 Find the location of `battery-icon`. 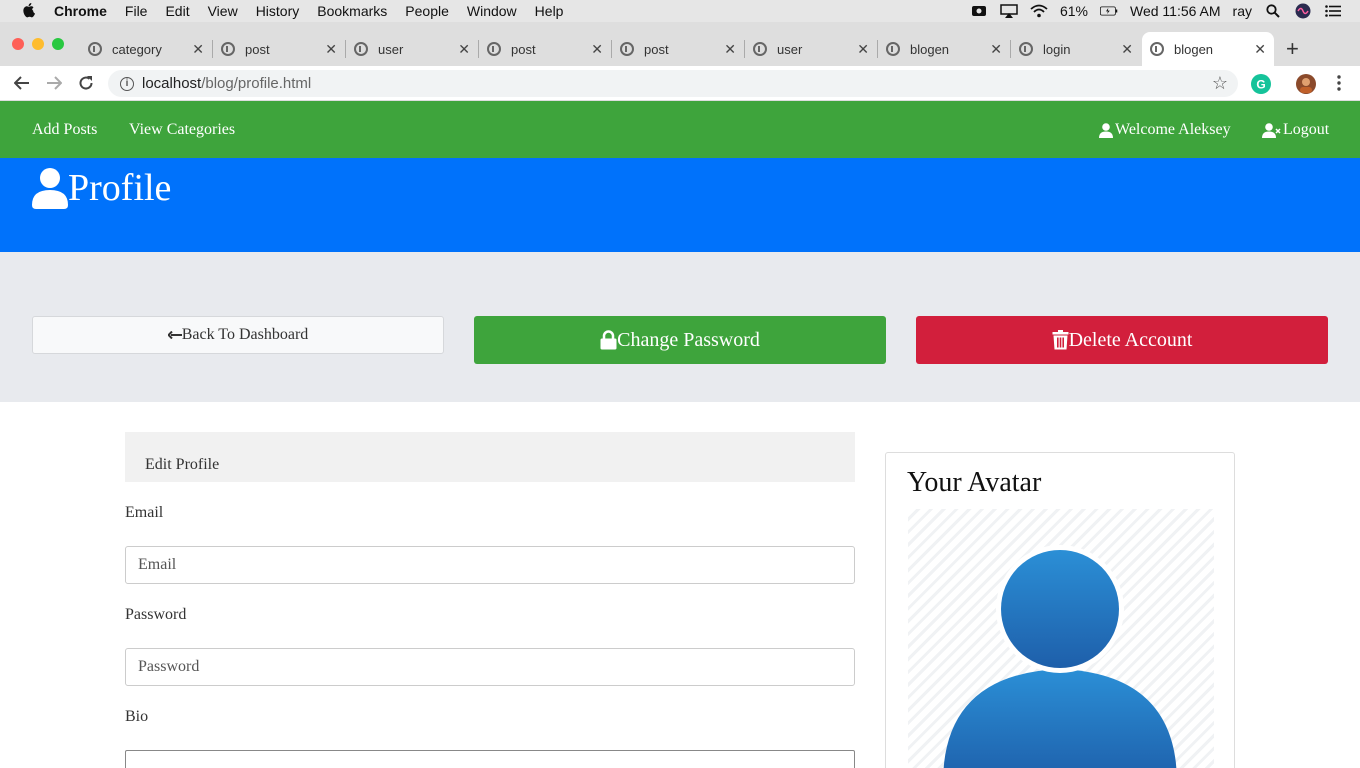

battery-icon is located at coordinates (1109, 11).